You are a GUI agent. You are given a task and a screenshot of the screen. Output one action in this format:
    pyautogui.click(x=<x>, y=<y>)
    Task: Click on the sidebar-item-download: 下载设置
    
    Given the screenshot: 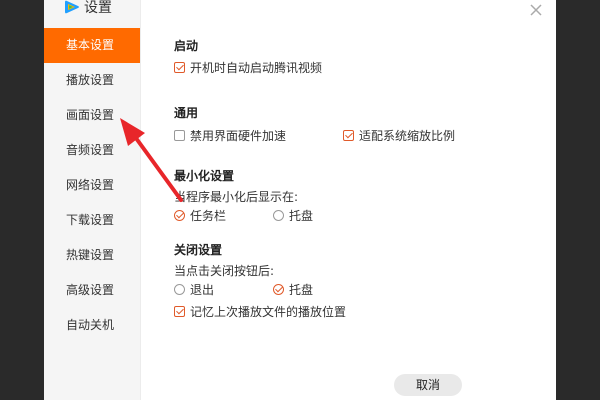 What is the action you would take?
    pyautogui.click(x=92, y=220)
    